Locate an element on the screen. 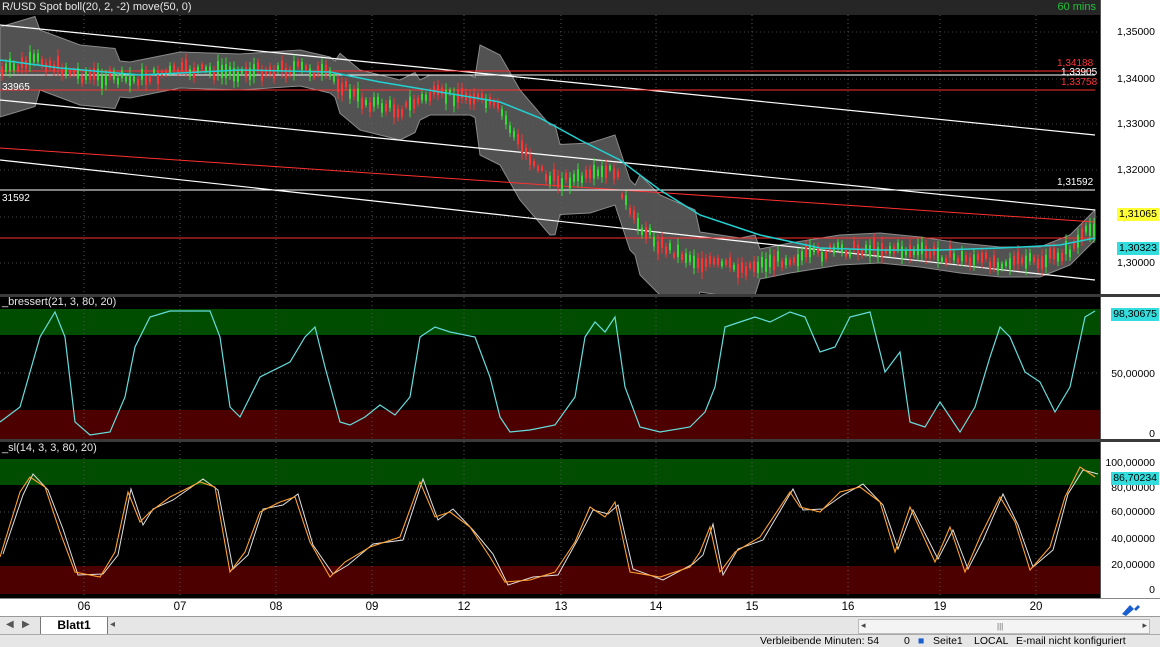 This screenshot has height=647, width=1160. price-tick: 1,32000 is located at coordinates (1136, 170).